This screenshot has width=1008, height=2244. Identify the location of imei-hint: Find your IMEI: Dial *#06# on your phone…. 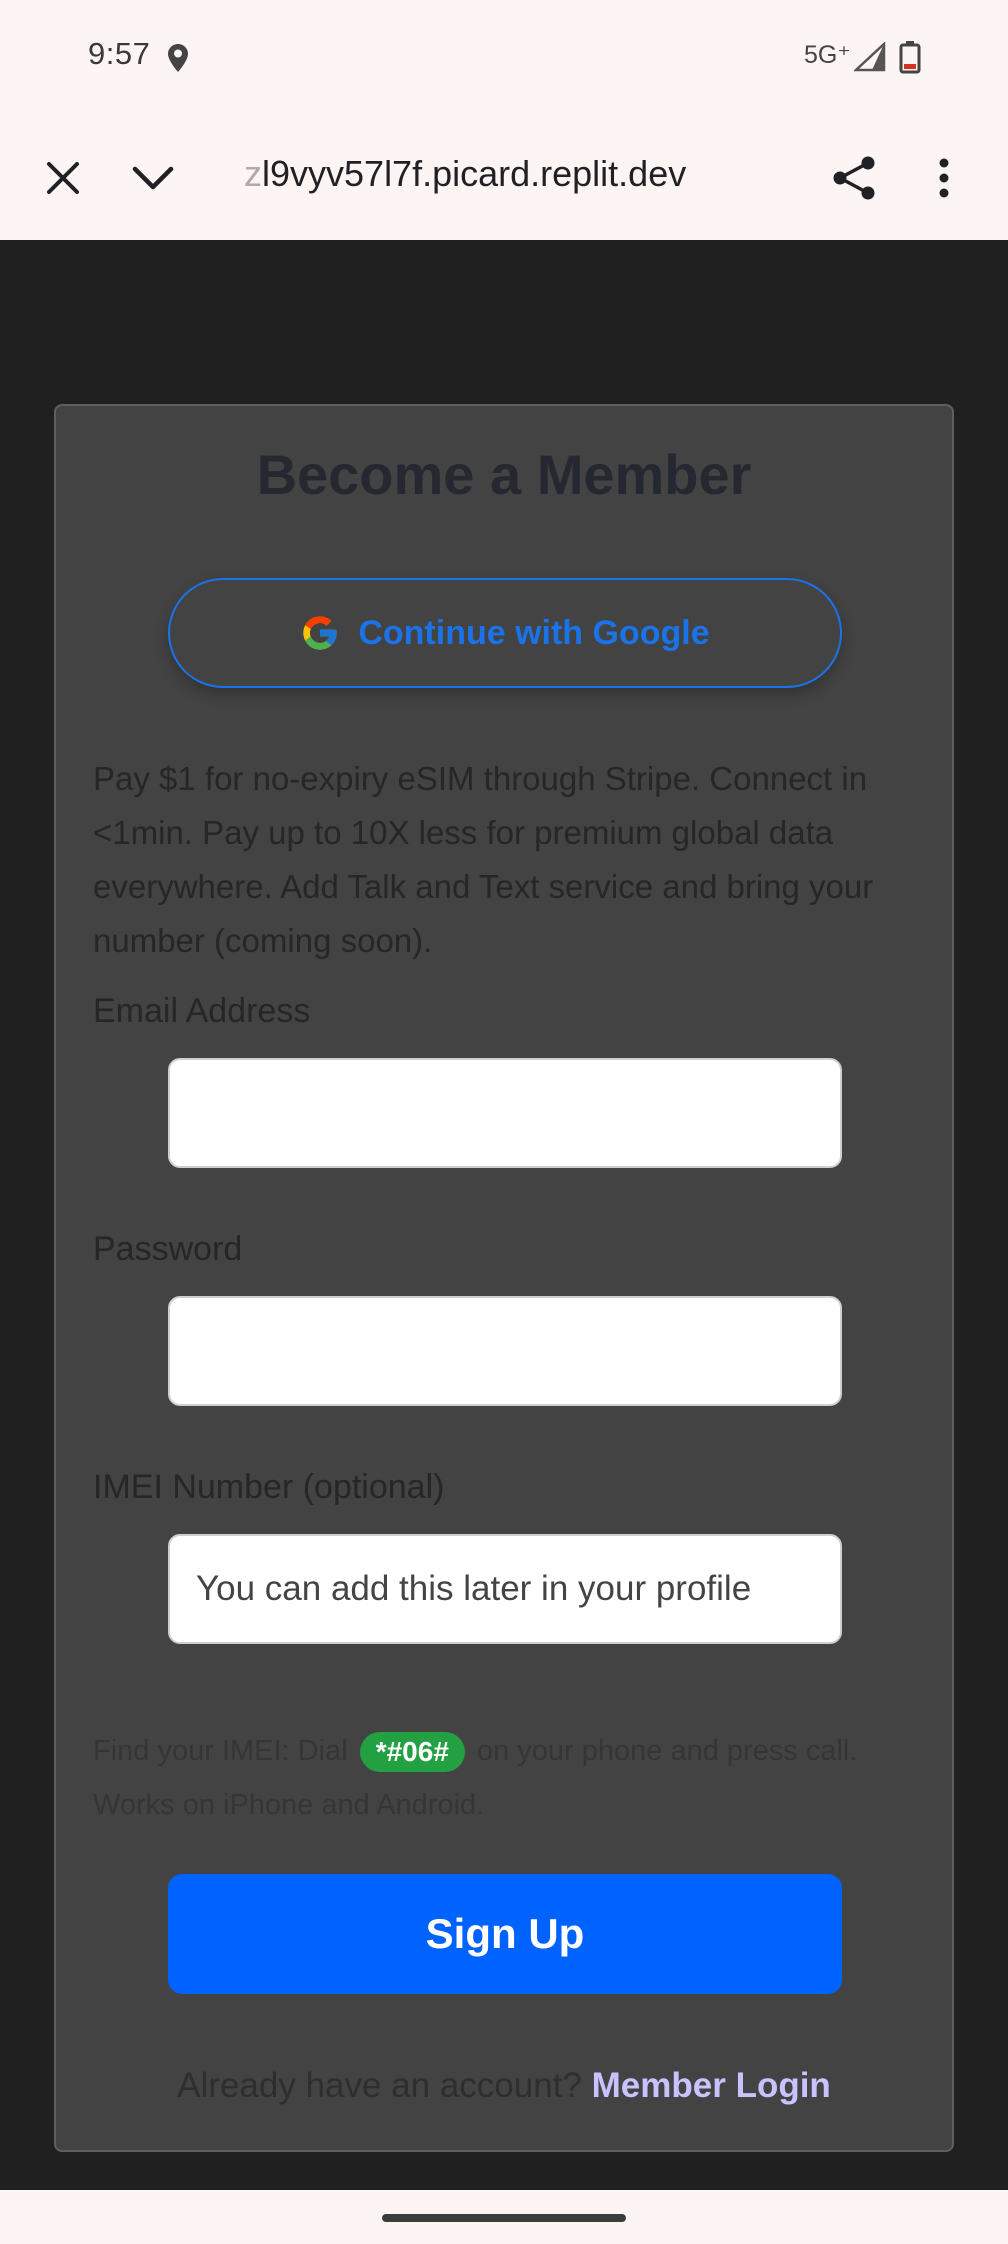
(513, 1778).